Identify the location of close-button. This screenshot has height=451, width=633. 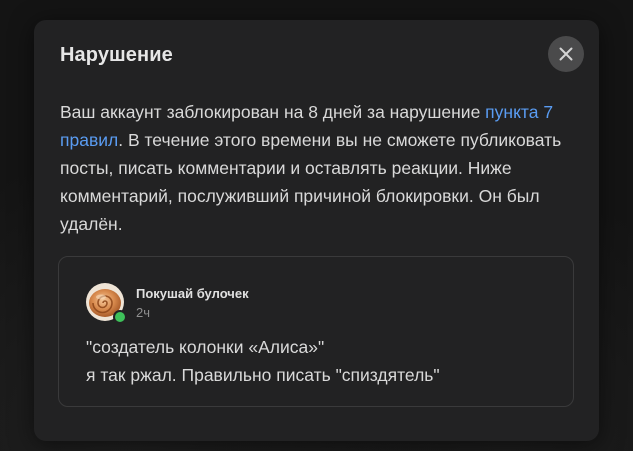
(566, 54).